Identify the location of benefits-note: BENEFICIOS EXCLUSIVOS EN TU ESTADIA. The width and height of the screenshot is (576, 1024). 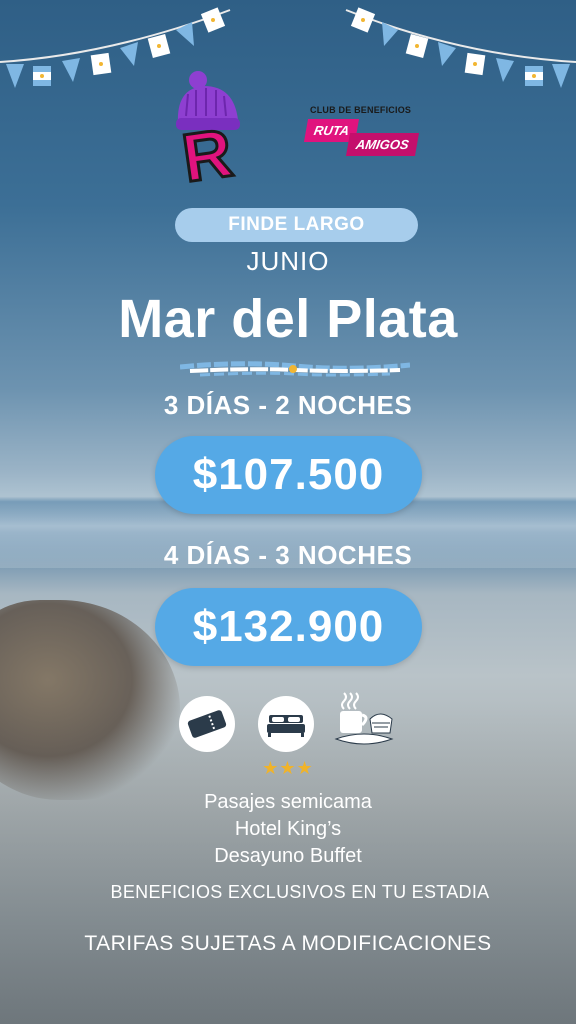
(300, 892).